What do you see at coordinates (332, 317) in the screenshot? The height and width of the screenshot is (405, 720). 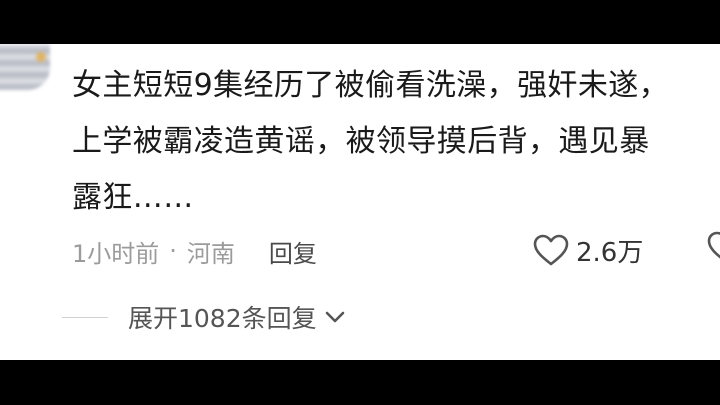 I see `chevron-down-icon` at bounding box center [332, 317].